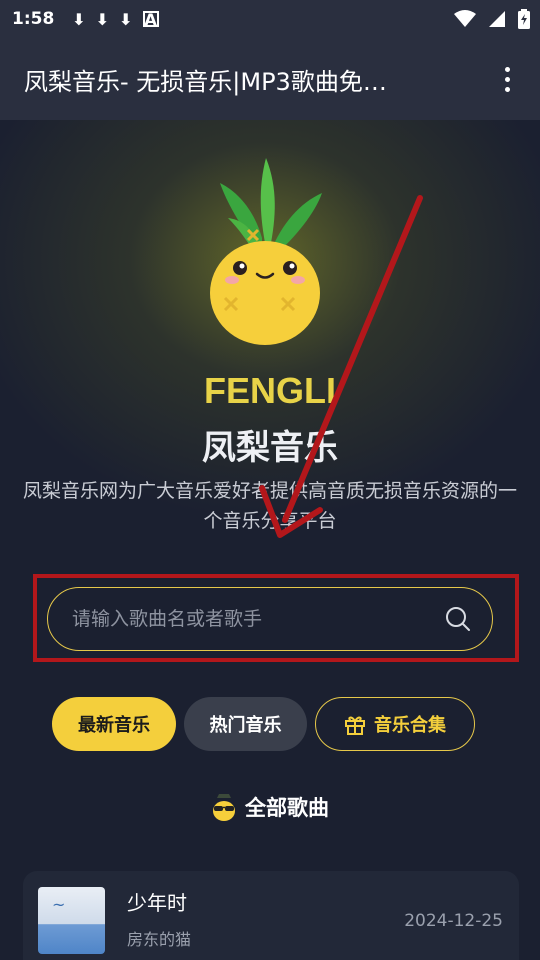 The image size is (540, 960). I want to click on wifi-icon, so click(465, 18).